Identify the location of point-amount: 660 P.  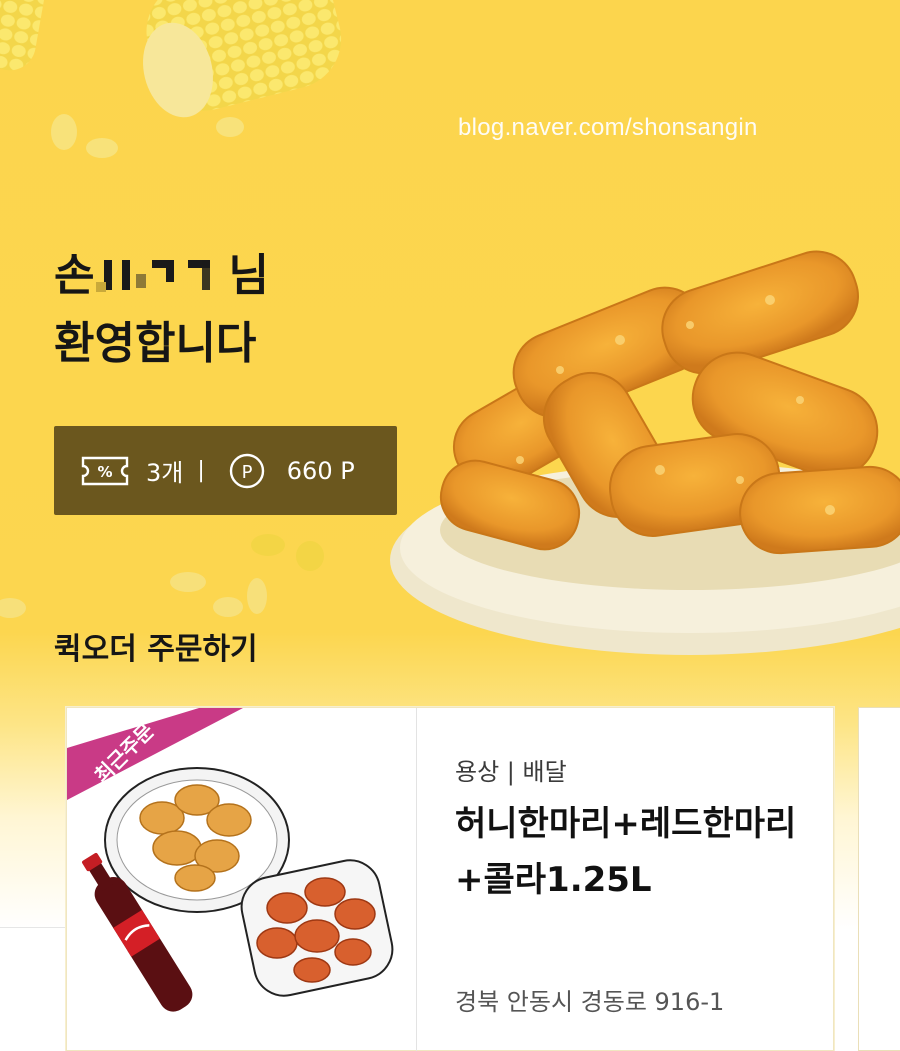
(320, 470).